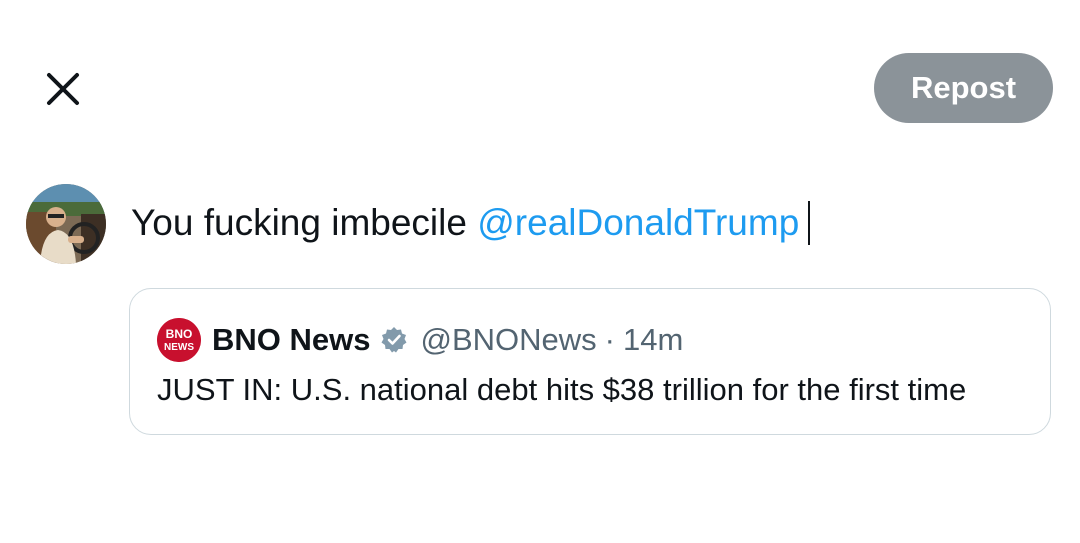 The image size is (1080, 543). I want to click on avatar, so click(66, 224).